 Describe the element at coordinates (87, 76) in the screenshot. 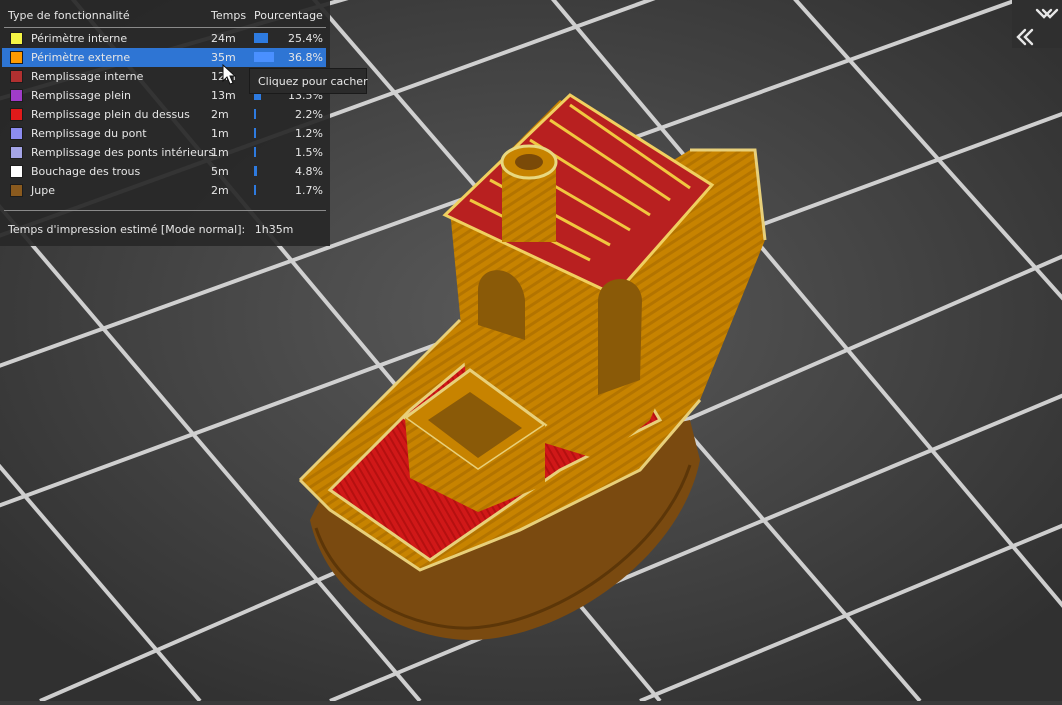

I see `feature-name: Remplissage interne` at that location.